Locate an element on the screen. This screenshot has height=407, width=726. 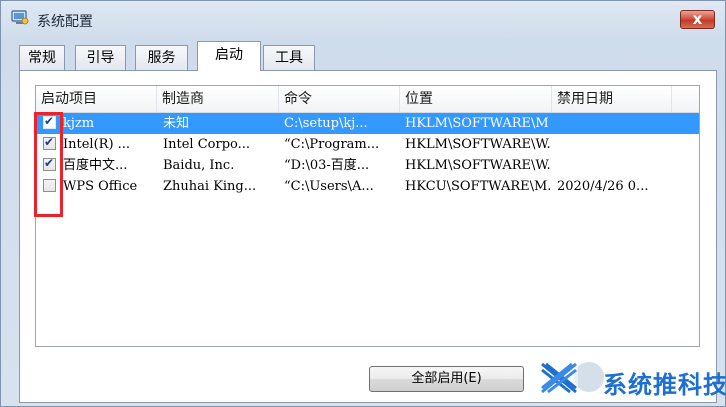
startup-item-name: WPS Office is located at coordinates (100, 186).